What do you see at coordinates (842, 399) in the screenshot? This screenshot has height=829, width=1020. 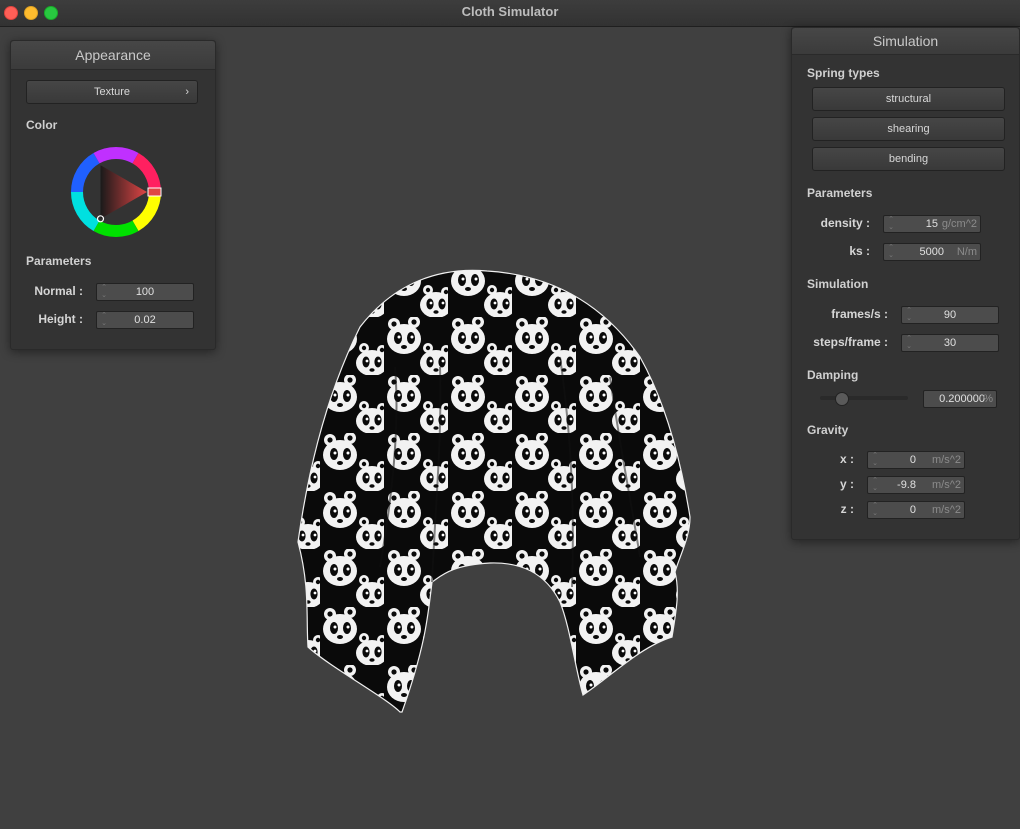 I see `damping-slider-handle` at bounding box center [842, 399].